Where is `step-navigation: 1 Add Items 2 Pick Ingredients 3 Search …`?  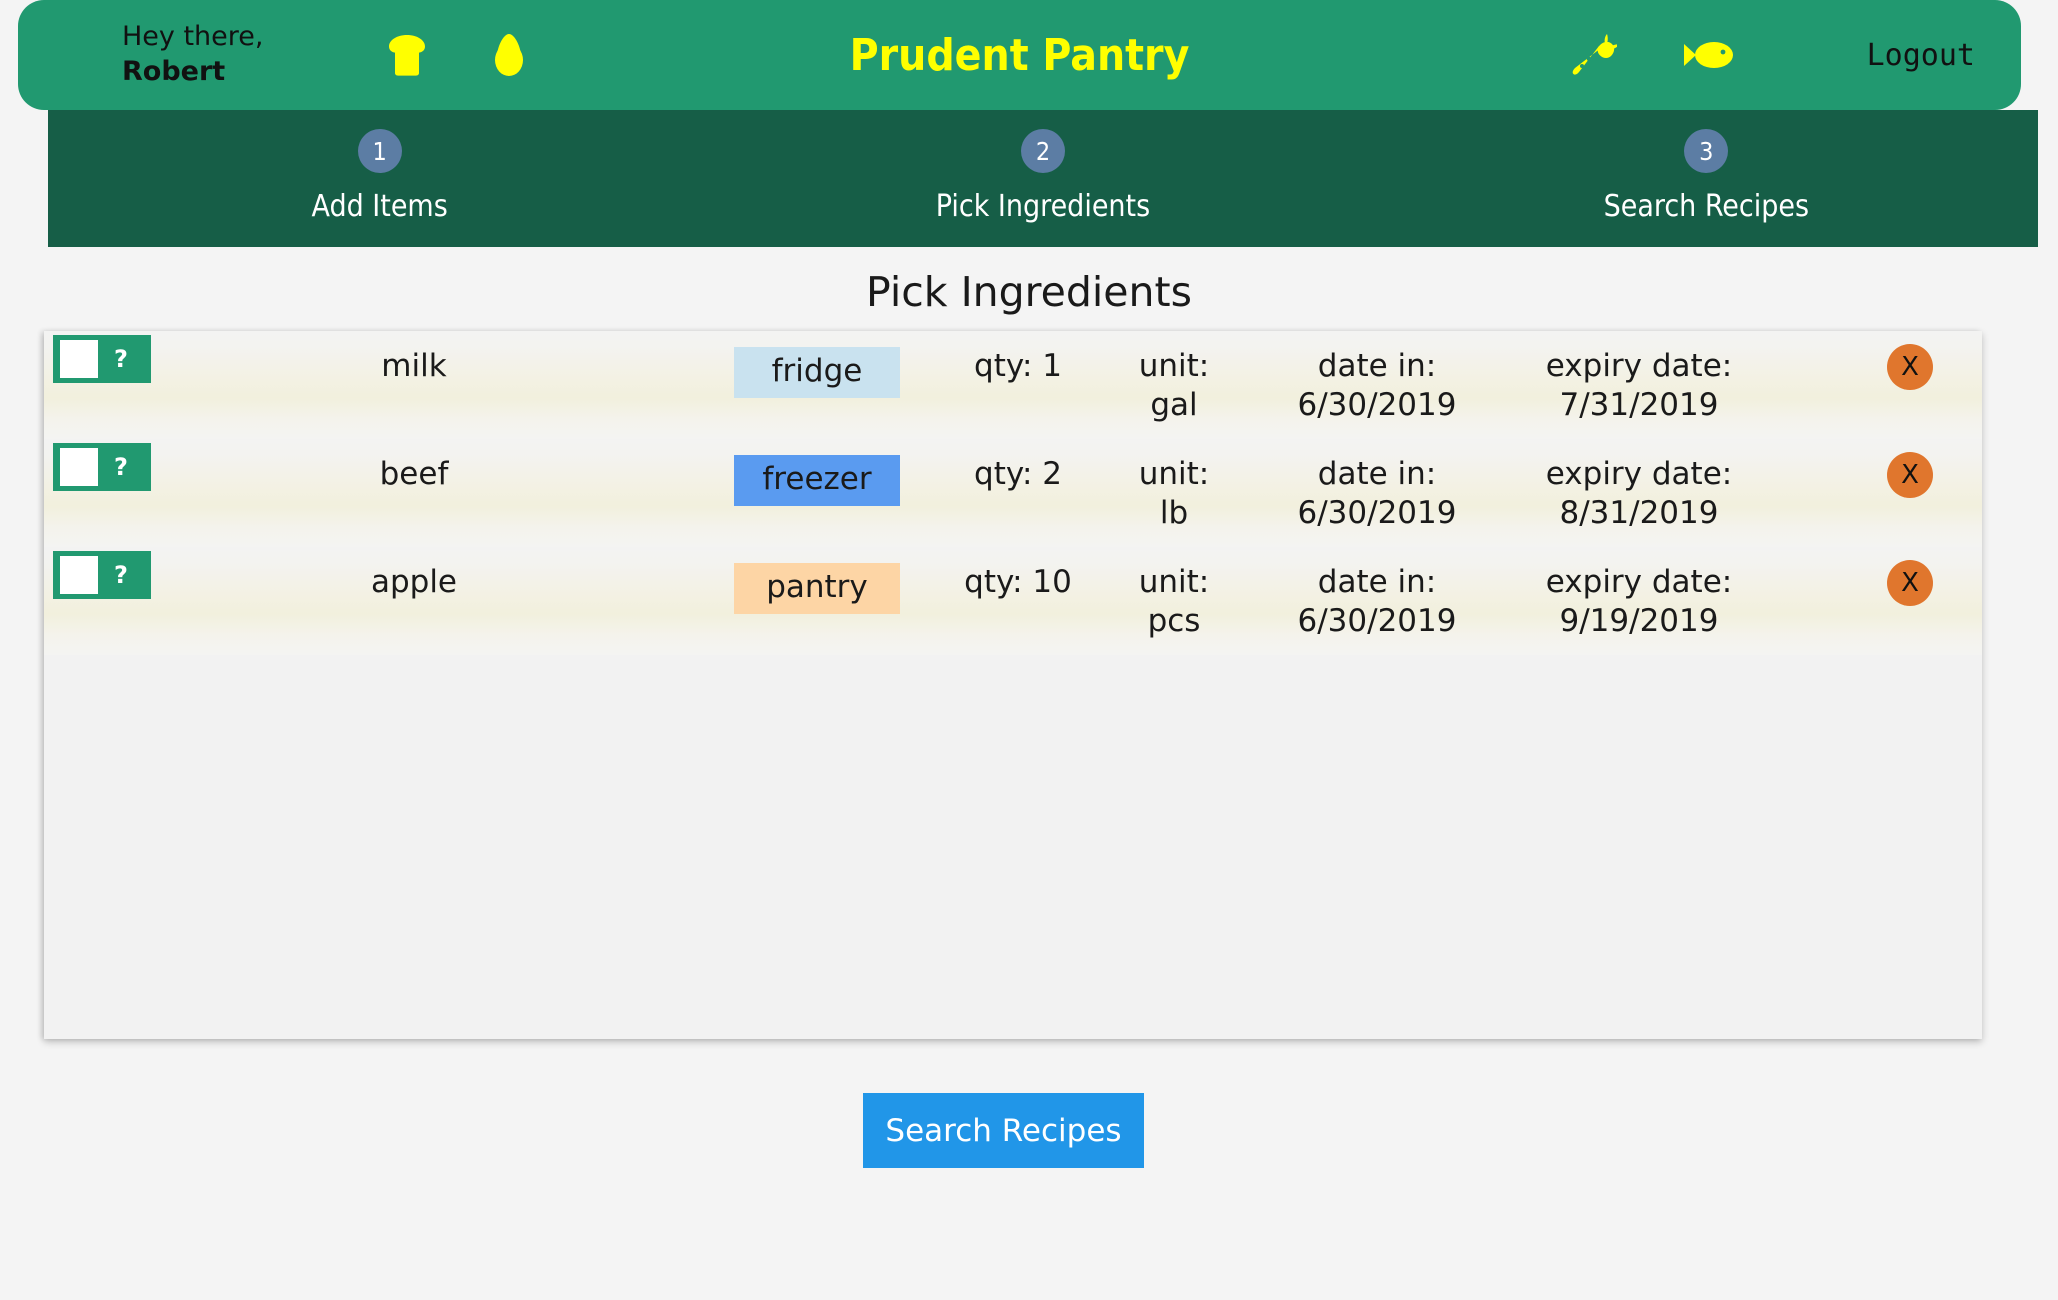
step-navigation: 1 Add Items 2 Pick Ingredients 3 Search … is located at coordinates (1043, 178).